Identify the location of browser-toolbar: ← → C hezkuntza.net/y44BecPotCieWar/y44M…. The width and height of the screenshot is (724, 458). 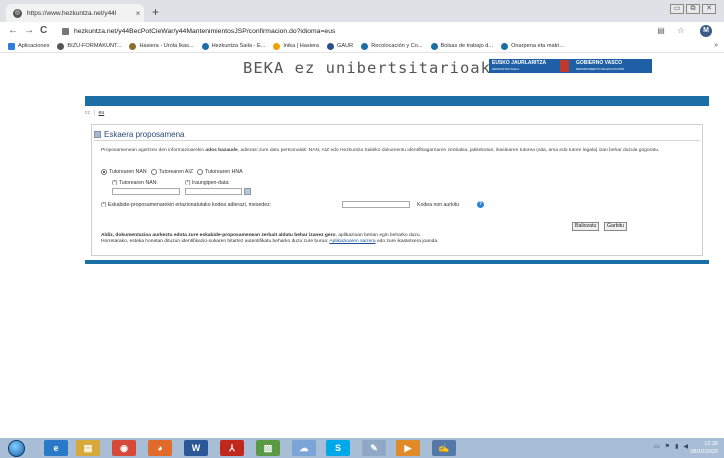
(362, 31).